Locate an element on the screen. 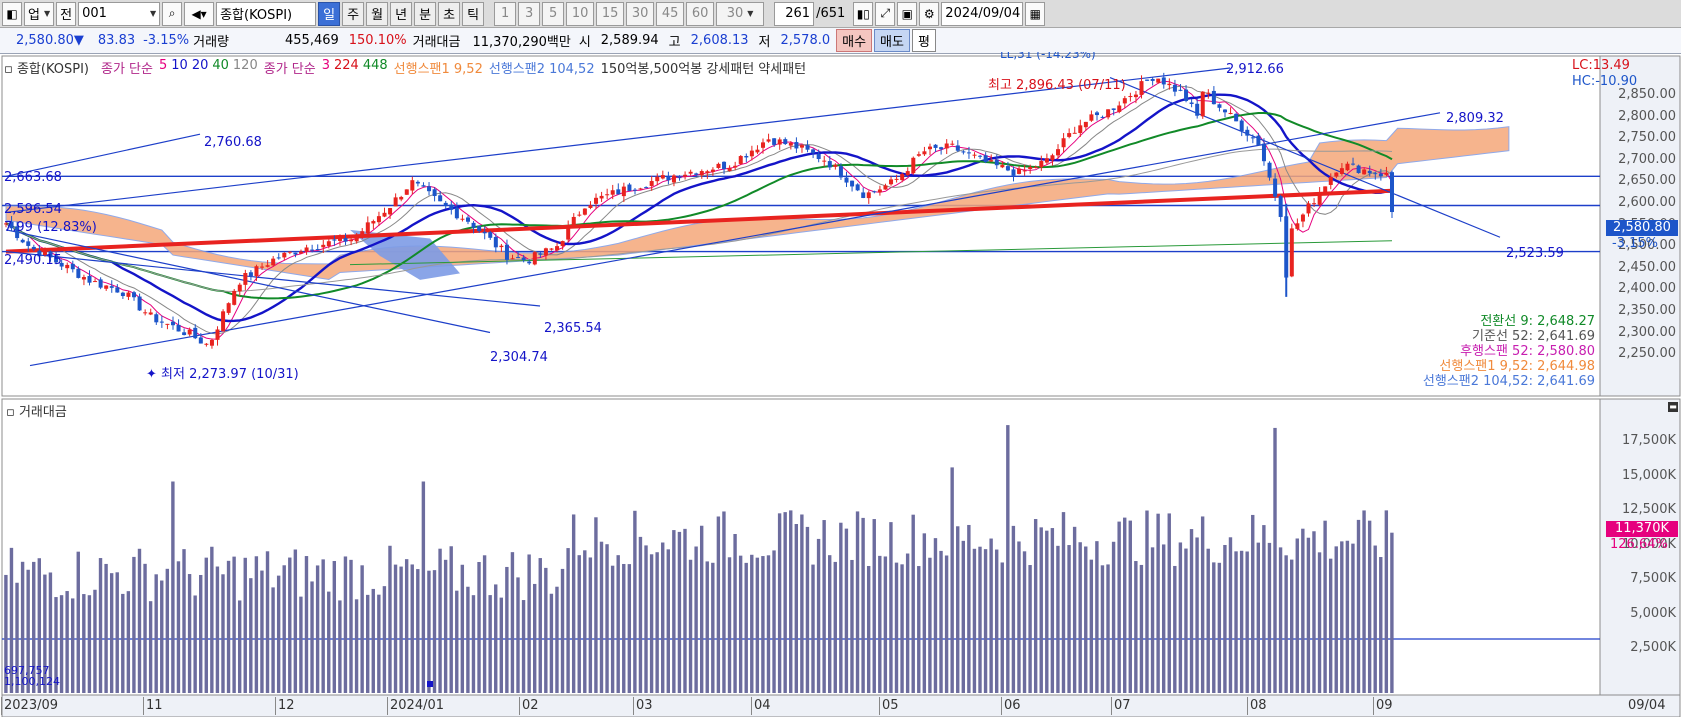  interval-60: 60 is located at coordinates (700, 13).